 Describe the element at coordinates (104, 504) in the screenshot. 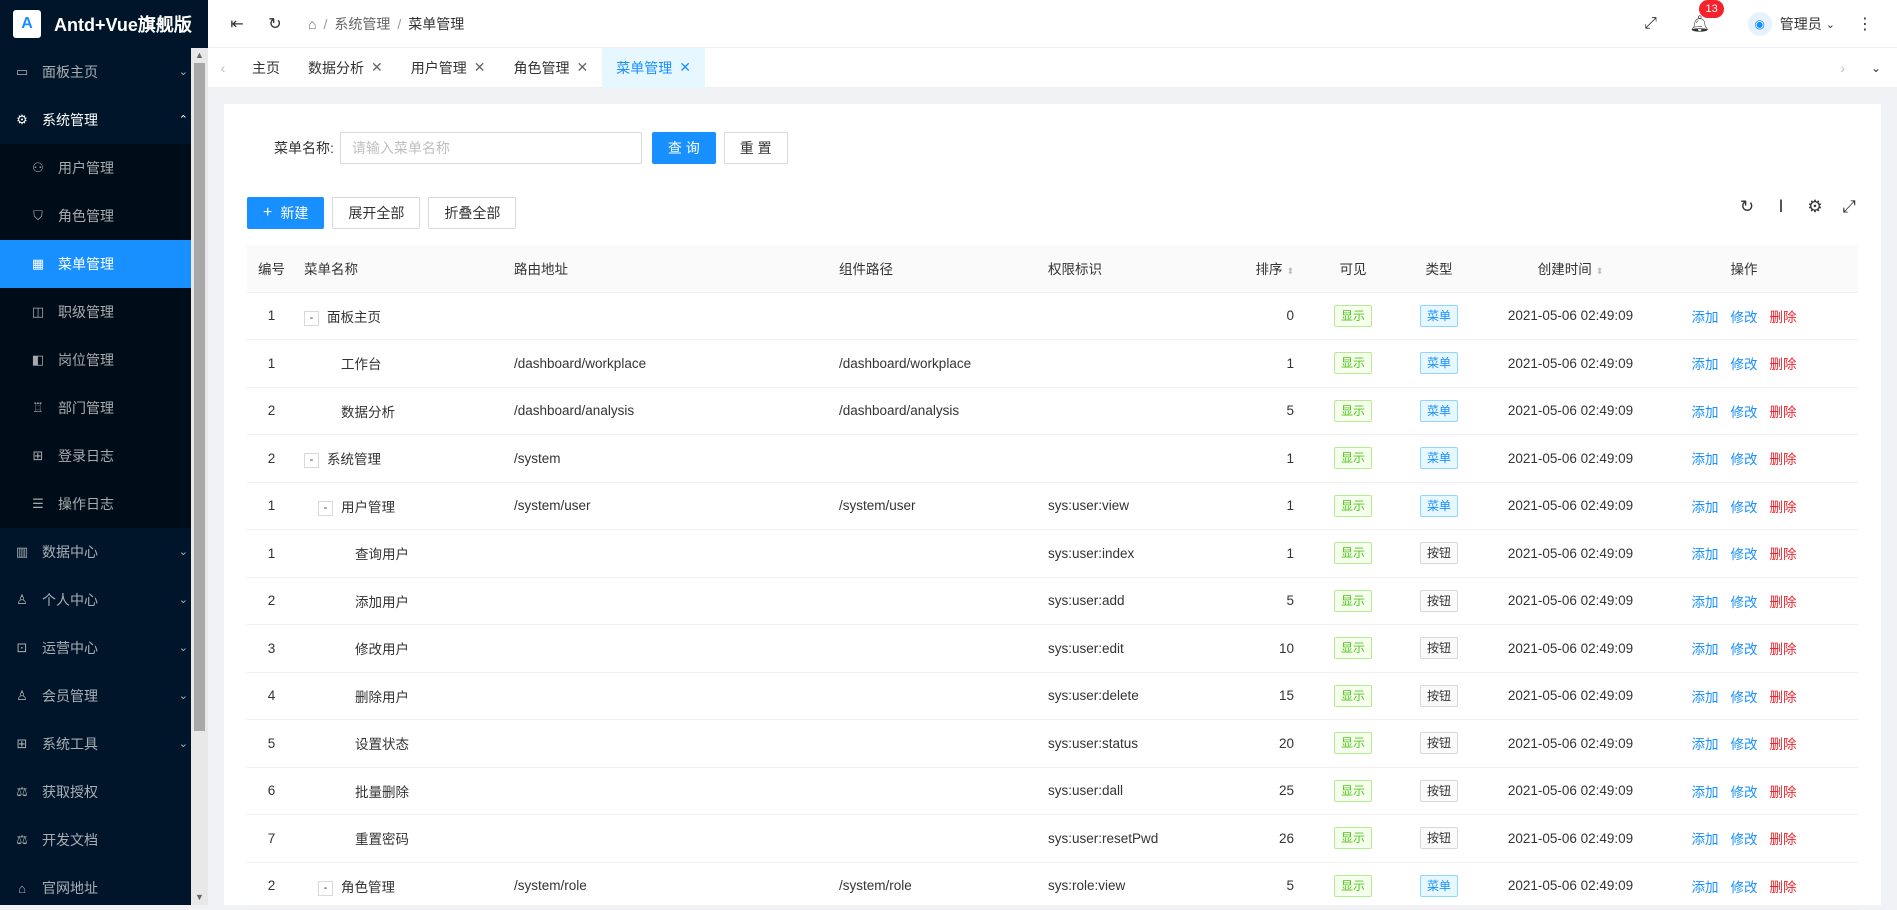

I see `sidebar-subitem: ☰操作日志` at that location.